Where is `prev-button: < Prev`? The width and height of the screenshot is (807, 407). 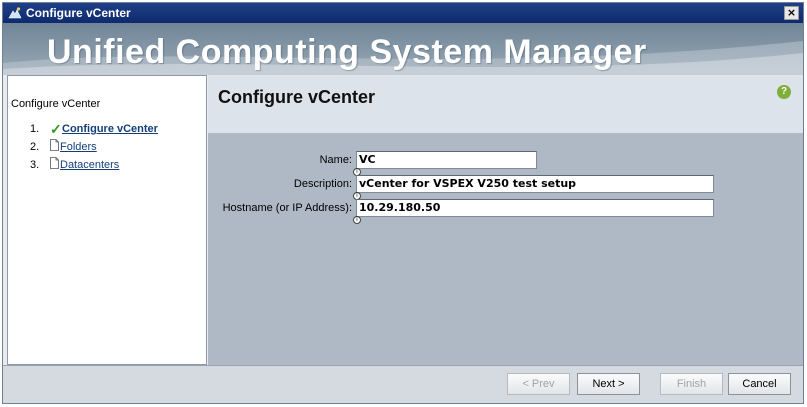 prev-button: < Prev is located at coordinates (538, 384).